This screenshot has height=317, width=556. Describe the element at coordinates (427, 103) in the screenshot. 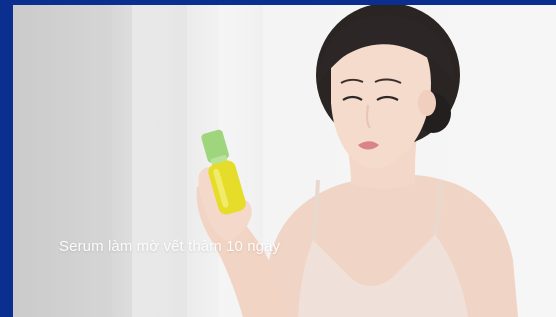

I see `woman-ear` at that location.